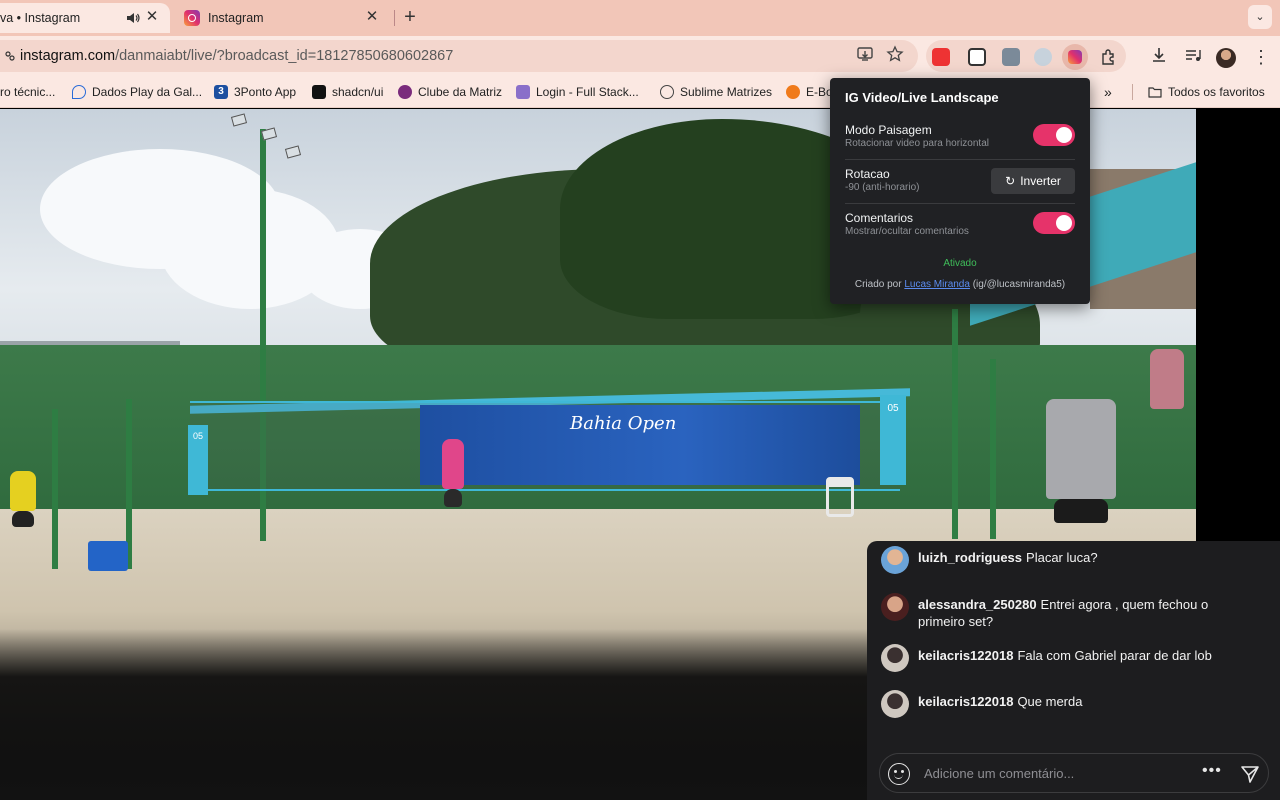  Describe the element at coordinates (265, 92) in the screenshot. I see `bookmark-label: 3Ponto App` at that location.